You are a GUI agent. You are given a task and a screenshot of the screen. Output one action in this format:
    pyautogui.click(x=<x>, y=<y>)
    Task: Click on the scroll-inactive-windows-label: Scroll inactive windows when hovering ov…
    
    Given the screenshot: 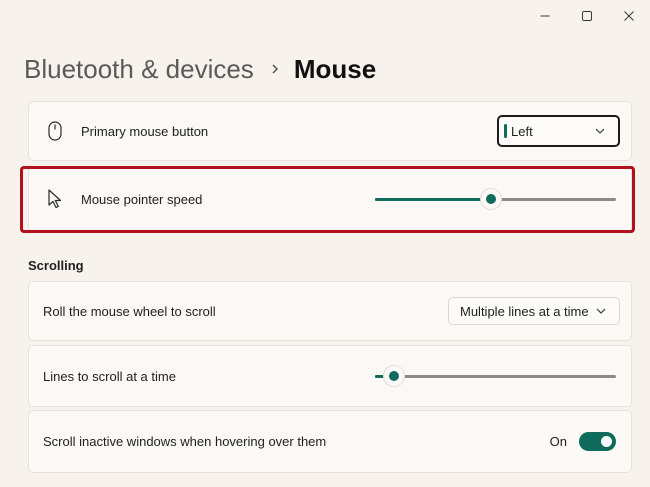 What is the action you would take?
    pyautogui.click(x=185, y=441)
    